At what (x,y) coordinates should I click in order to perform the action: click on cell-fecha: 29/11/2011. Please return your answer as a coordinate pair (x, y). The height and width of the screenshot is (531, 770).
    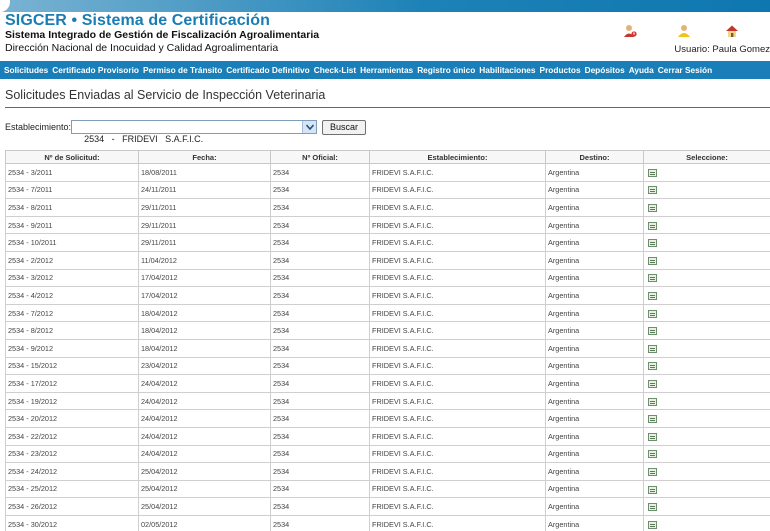
    Looking at the image, I should click on (204, 207).